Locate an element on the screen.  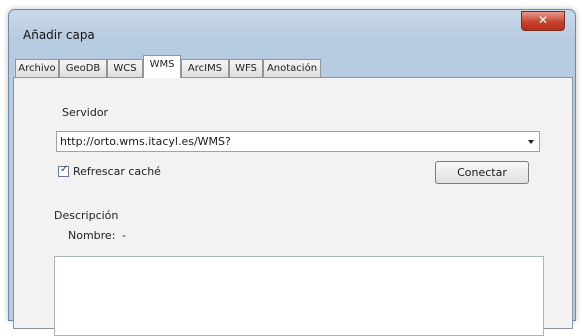
tab-archivo: Archivo is located at coordinates (37, 68).